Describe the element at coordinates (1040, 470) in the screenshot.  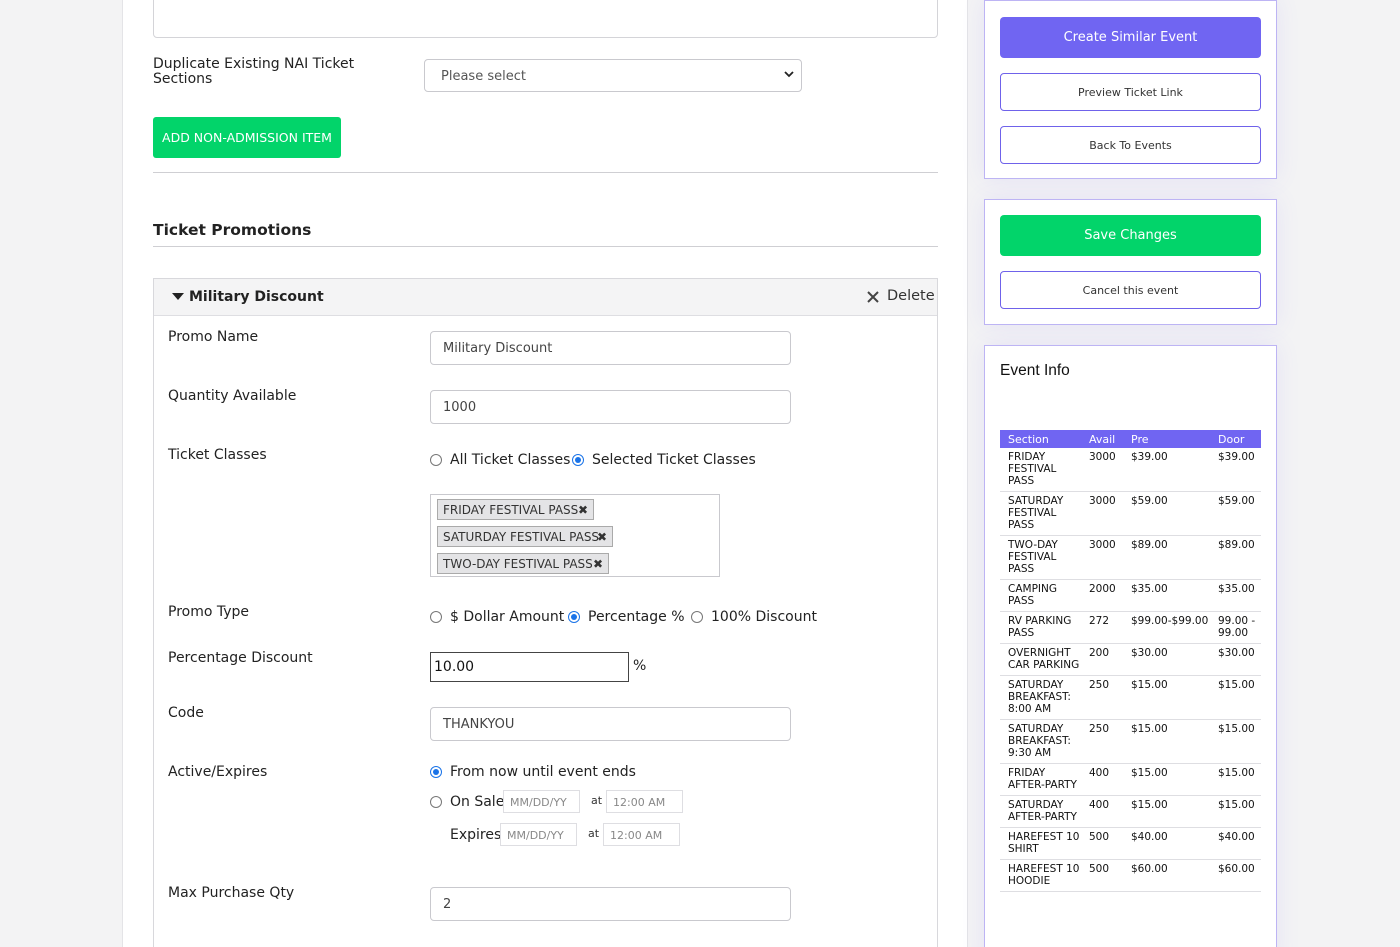
I see `table-cell: FRIDAY FESTIVAL PASS` at that location.